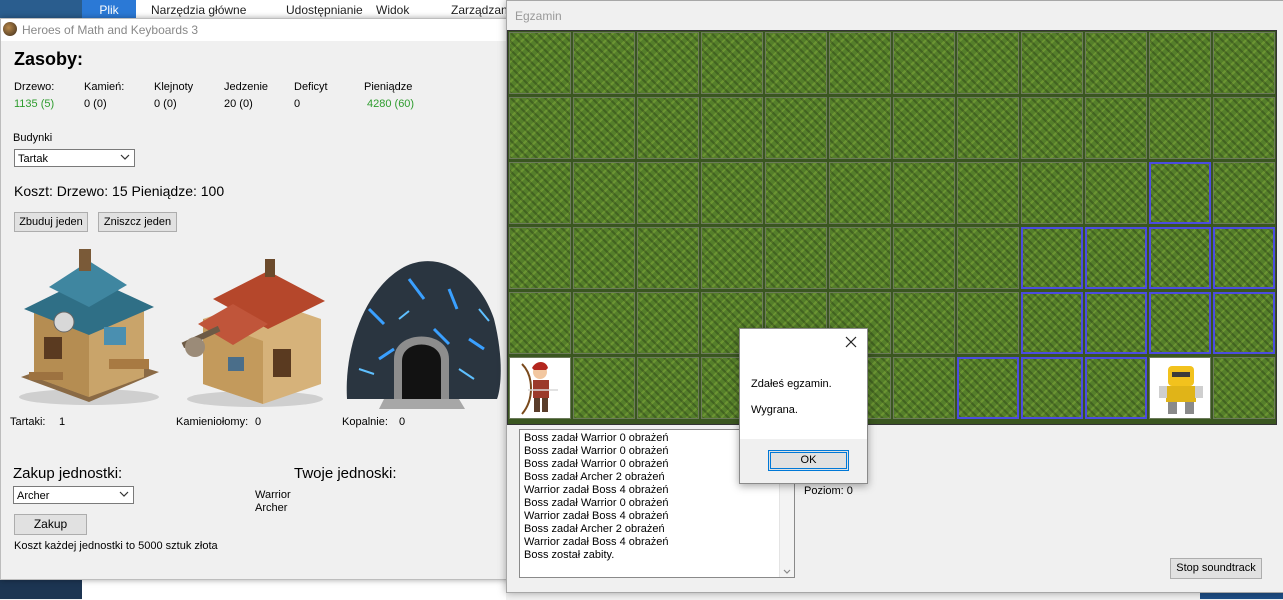 This screenshot has width=1283, height=600. I want to click on buy-unit-button: Zakup, so click(50, 524).